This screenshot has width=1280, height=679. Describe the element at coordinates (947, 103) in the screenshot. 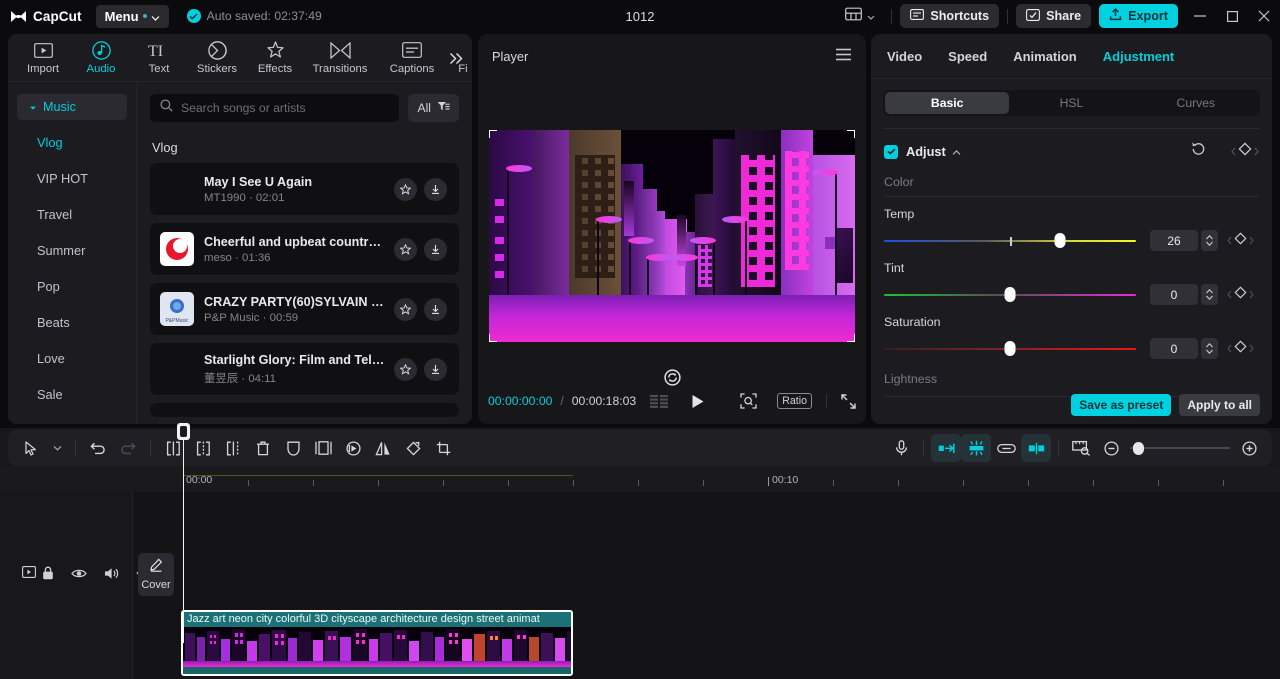

I see `segment-basic: Basic` at that location.